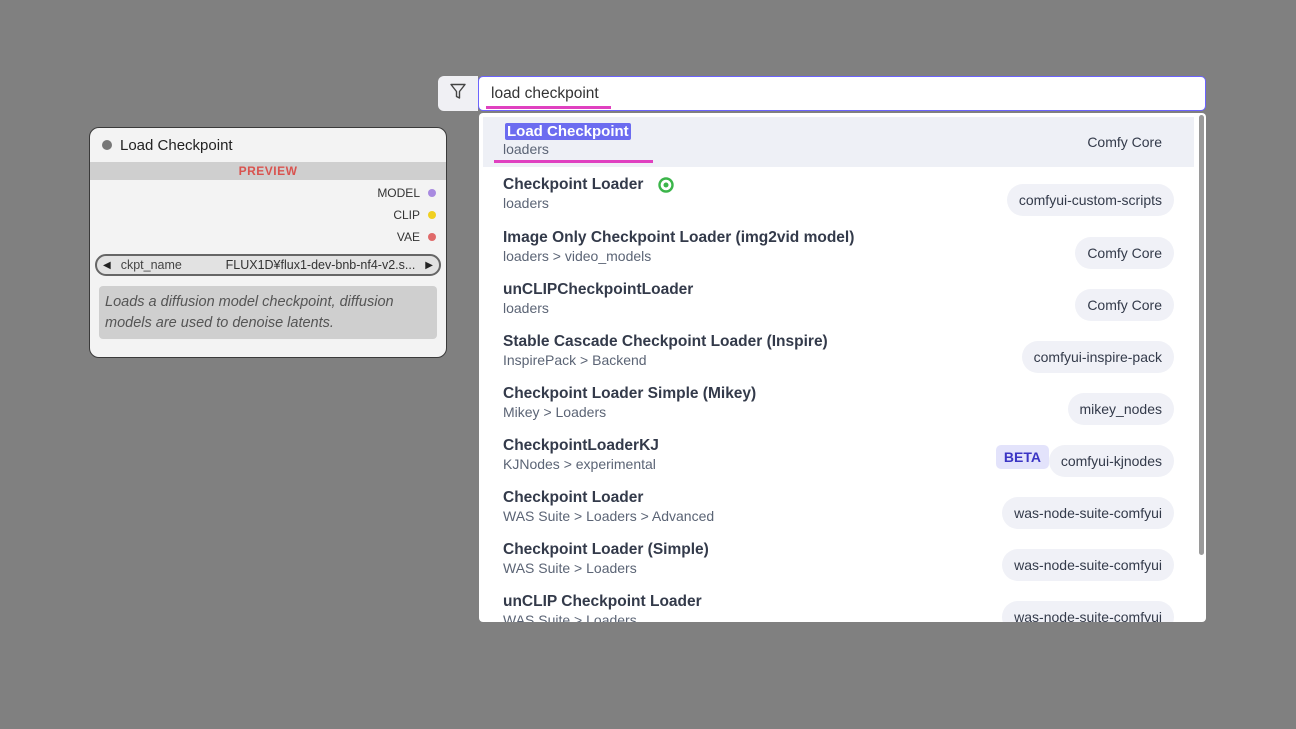 The image size is (1296, 729). What do you see at coordinates (609, 516) in the screenshot?
I see `result-category: WAS Suite > Loaders > Advanced` at bounding box center [609, 516].